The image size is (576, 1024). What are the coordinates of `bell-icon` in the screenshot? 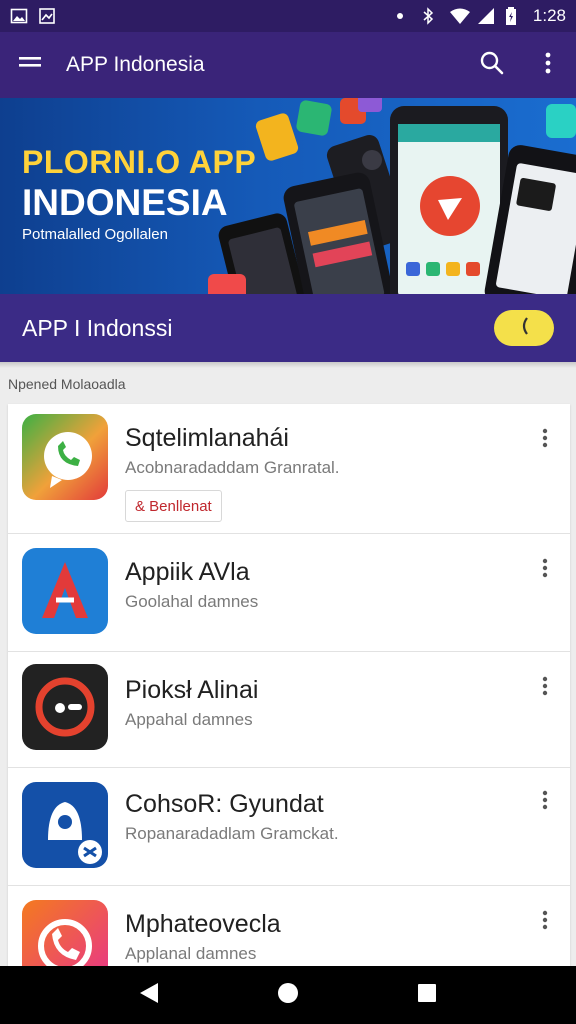 It's located at (65, 825).